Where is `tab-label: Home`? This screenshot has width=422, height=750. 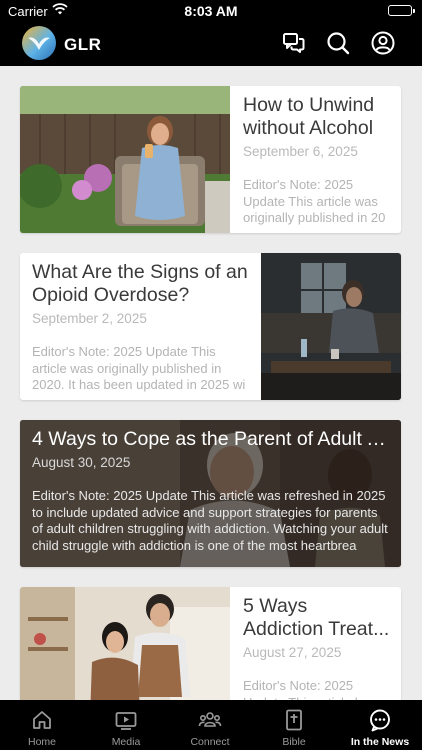 tab-label: Home is located at coordinates (41, 742).